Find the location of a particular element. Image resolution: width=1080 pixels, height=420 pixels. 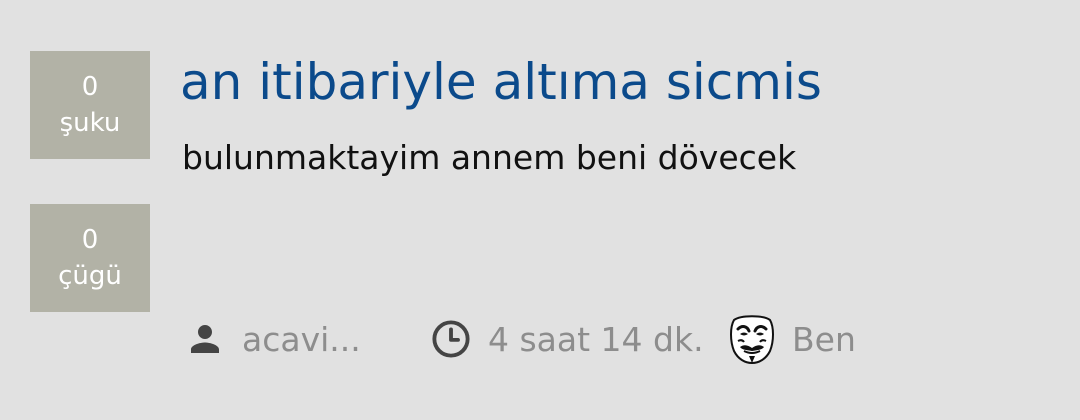

suku-label: şuku is located at coordinates (90, 123).